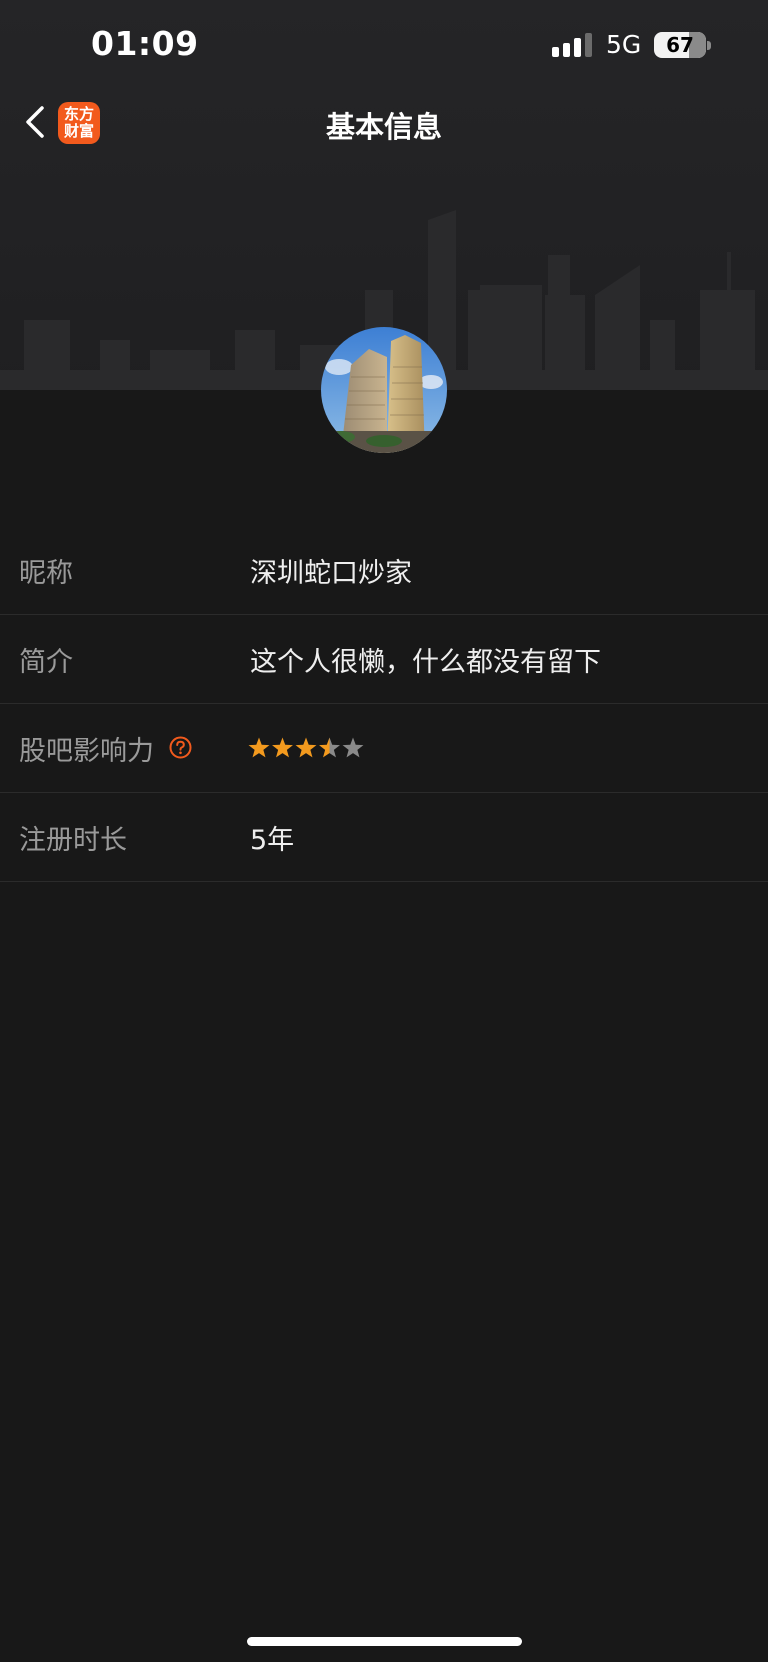  I want to click on page-title: 基本信息, so click(383, 127).